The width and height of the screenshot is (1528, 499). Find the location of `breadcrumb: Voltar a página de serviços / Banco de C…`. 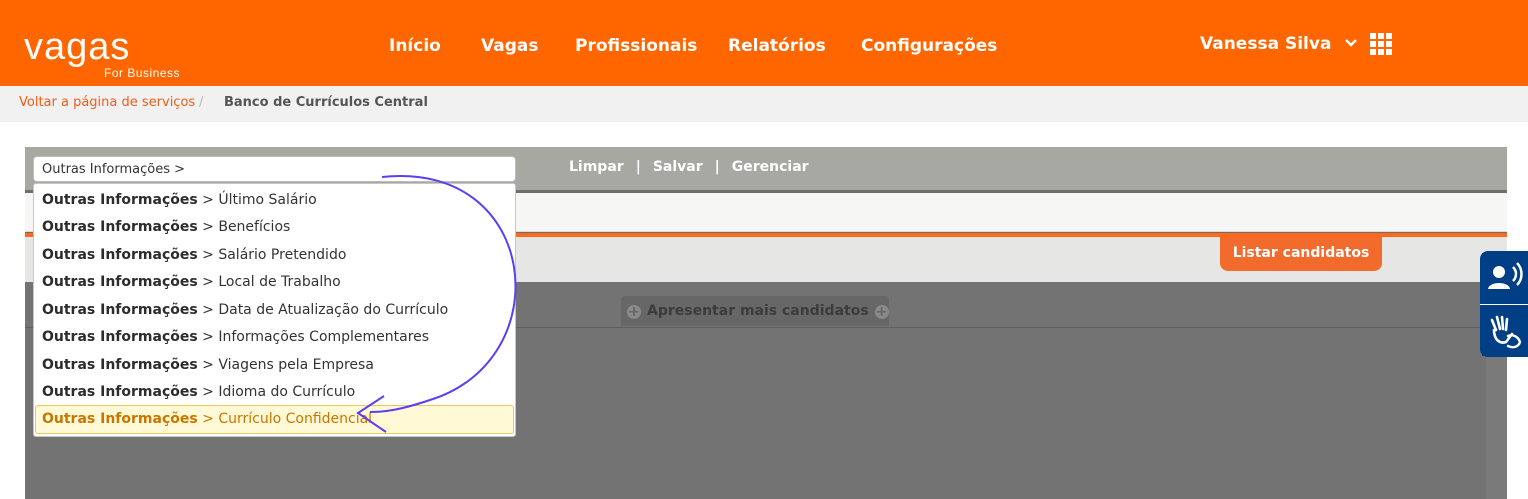

breadcrumb: Voltar a página de serviços / Banco de C… is located at coordinates (764, 104).